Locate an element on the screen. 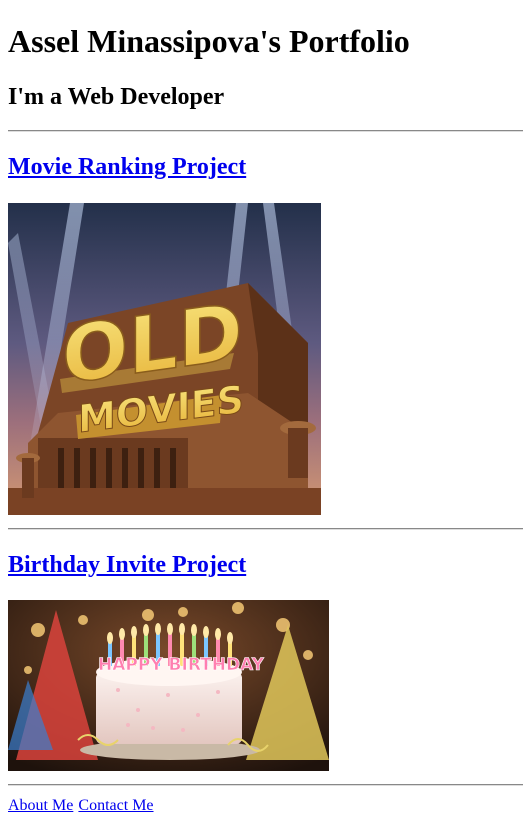  movie-ranking-project-link: Movie Ranking Project is located at coordinates (127, 167).